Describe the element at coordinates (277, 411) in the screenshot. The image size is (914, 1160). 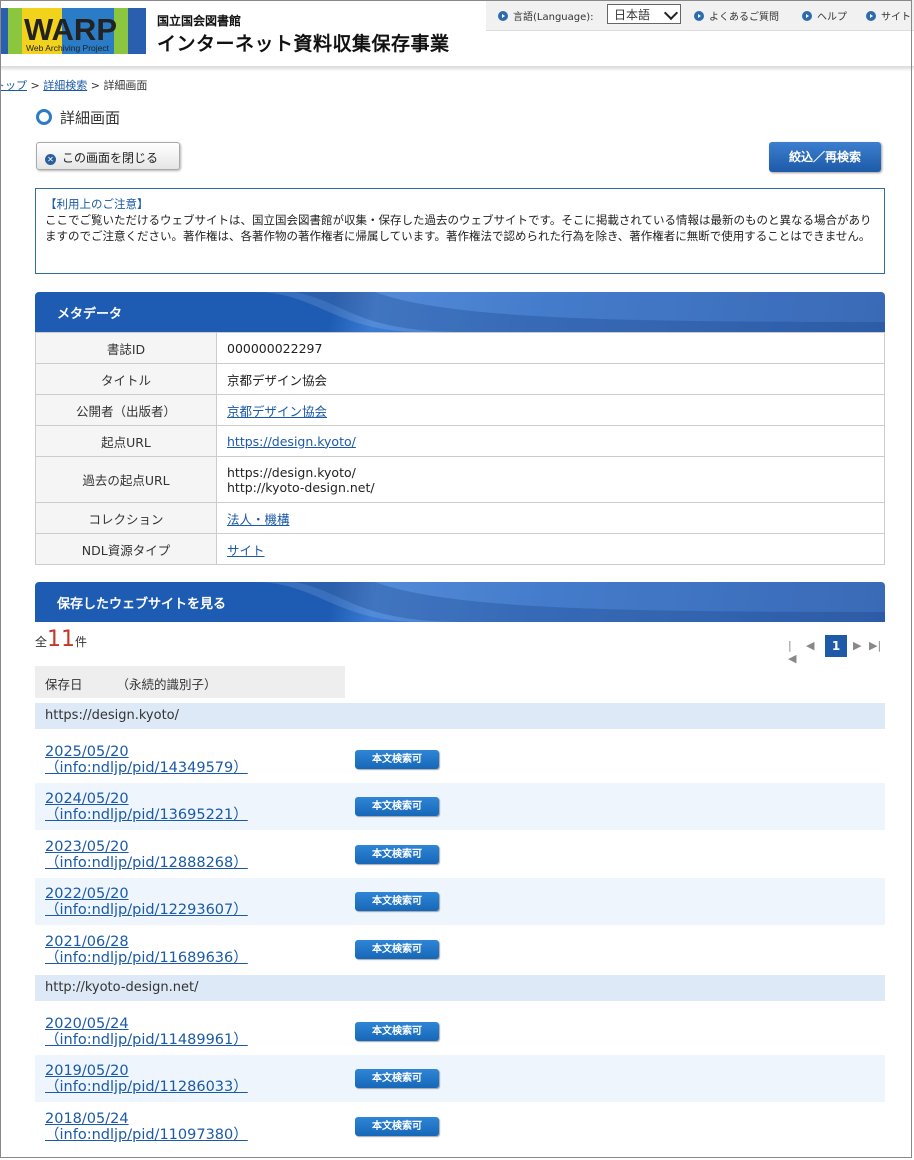
I see `publisher-link: 京都デザイン協会` at that location.